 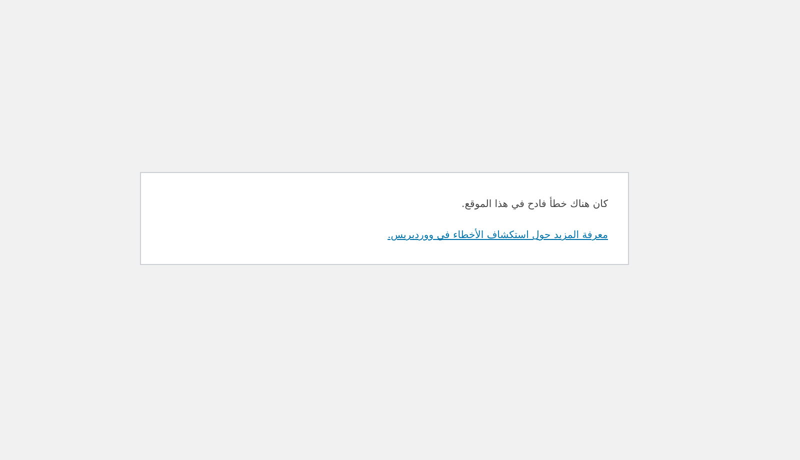 I want to click on help-link: معرفة المزيد حول استكشاف الأخطاء في ووردبريس., so click(x=498, y=236).